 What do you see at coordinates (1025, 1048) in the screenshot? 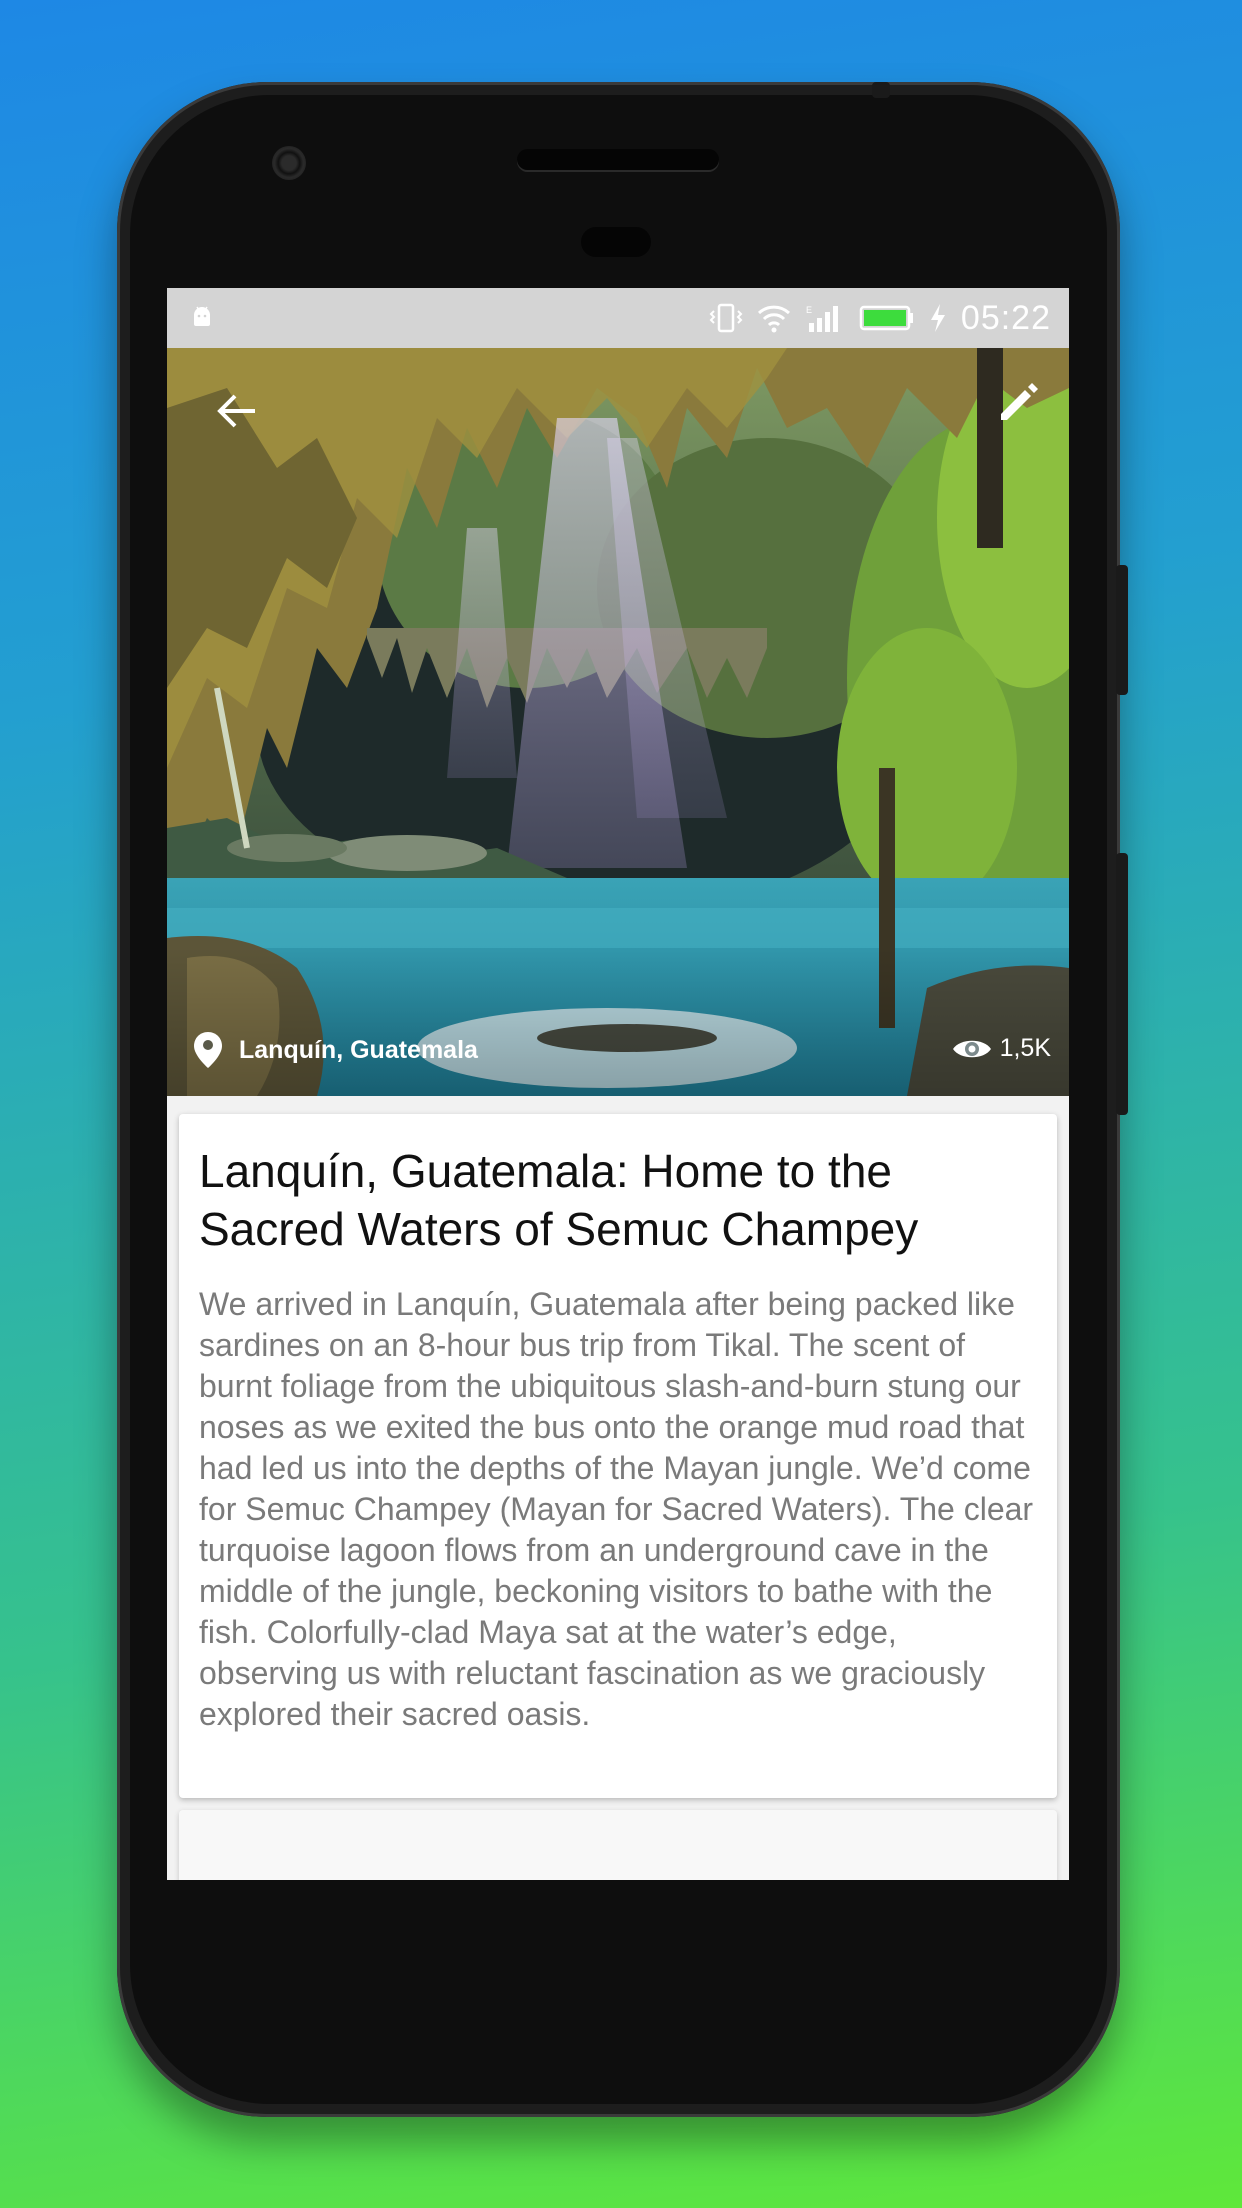
I see `views-label: 1,5K` at bounding box center [1025, 1048].